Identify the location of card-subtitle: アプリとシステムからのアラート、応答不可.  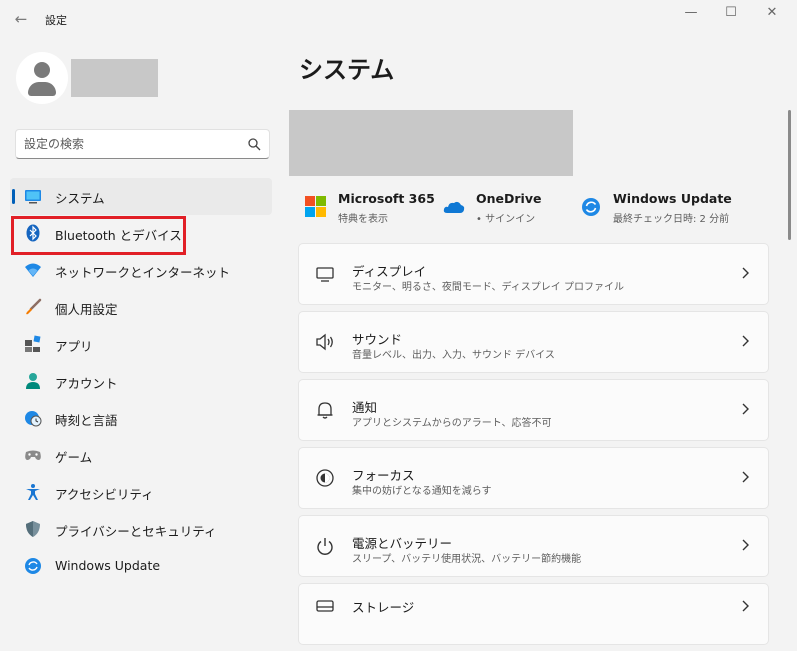
(452, 423).